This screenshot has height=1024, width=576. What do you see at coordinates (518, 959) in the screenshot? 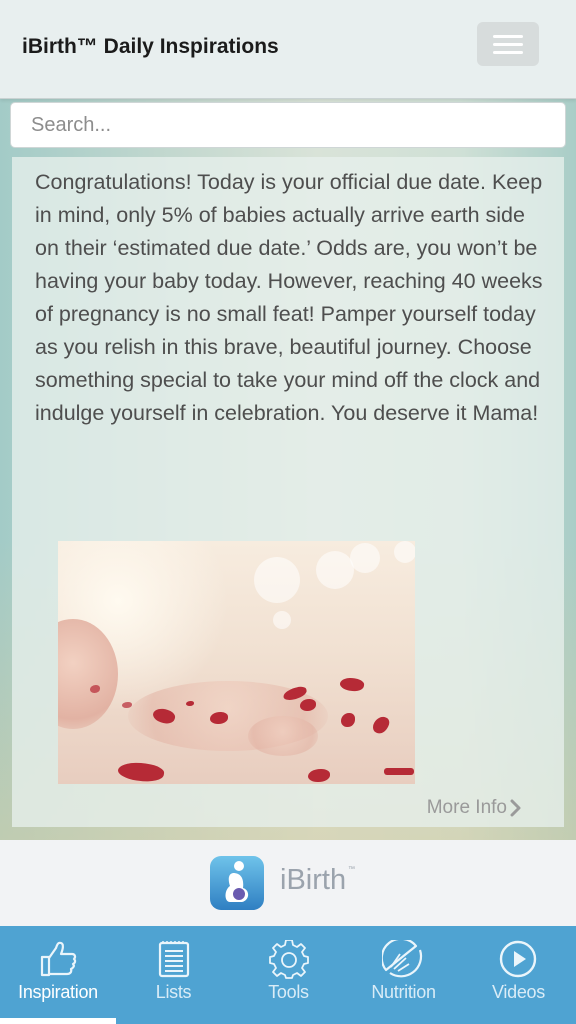
I see `play-icon` at bounding box center [518, 959].